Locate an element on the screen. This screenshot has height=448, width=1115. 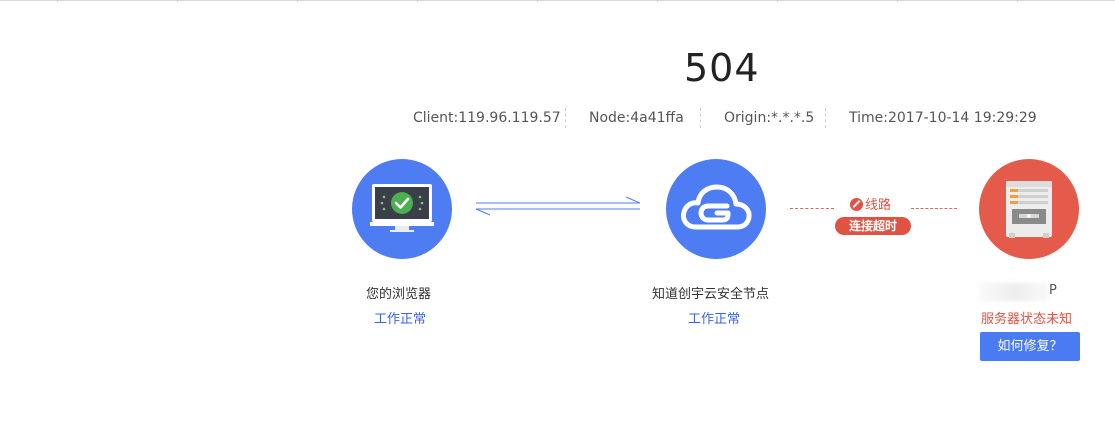
client-ip: Client:119.96.119.57 is located at coordinates (487, 118).